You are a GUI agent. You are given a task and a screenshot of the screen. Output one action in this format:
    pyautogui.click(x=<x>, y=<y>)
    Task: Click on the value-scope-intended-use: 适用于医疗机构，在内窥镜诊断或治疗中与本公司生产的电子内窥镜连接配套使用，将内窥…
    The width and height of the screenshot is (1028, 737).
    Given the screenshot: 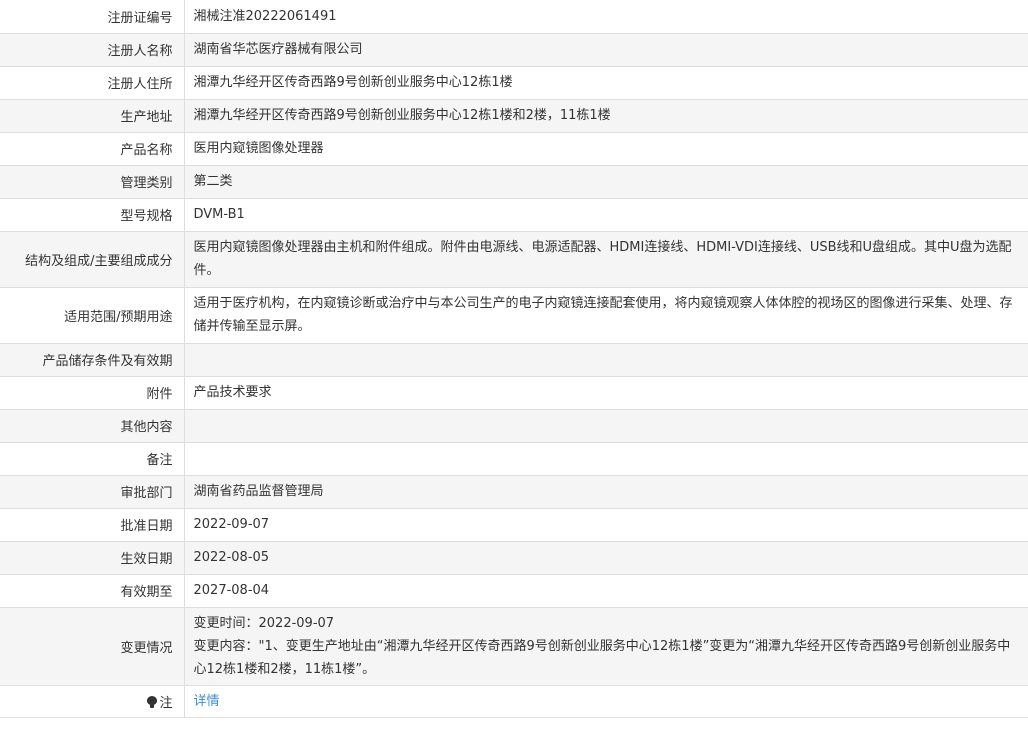 What is the action you would take?
    pyautogui.click(x=603, y=315)
    